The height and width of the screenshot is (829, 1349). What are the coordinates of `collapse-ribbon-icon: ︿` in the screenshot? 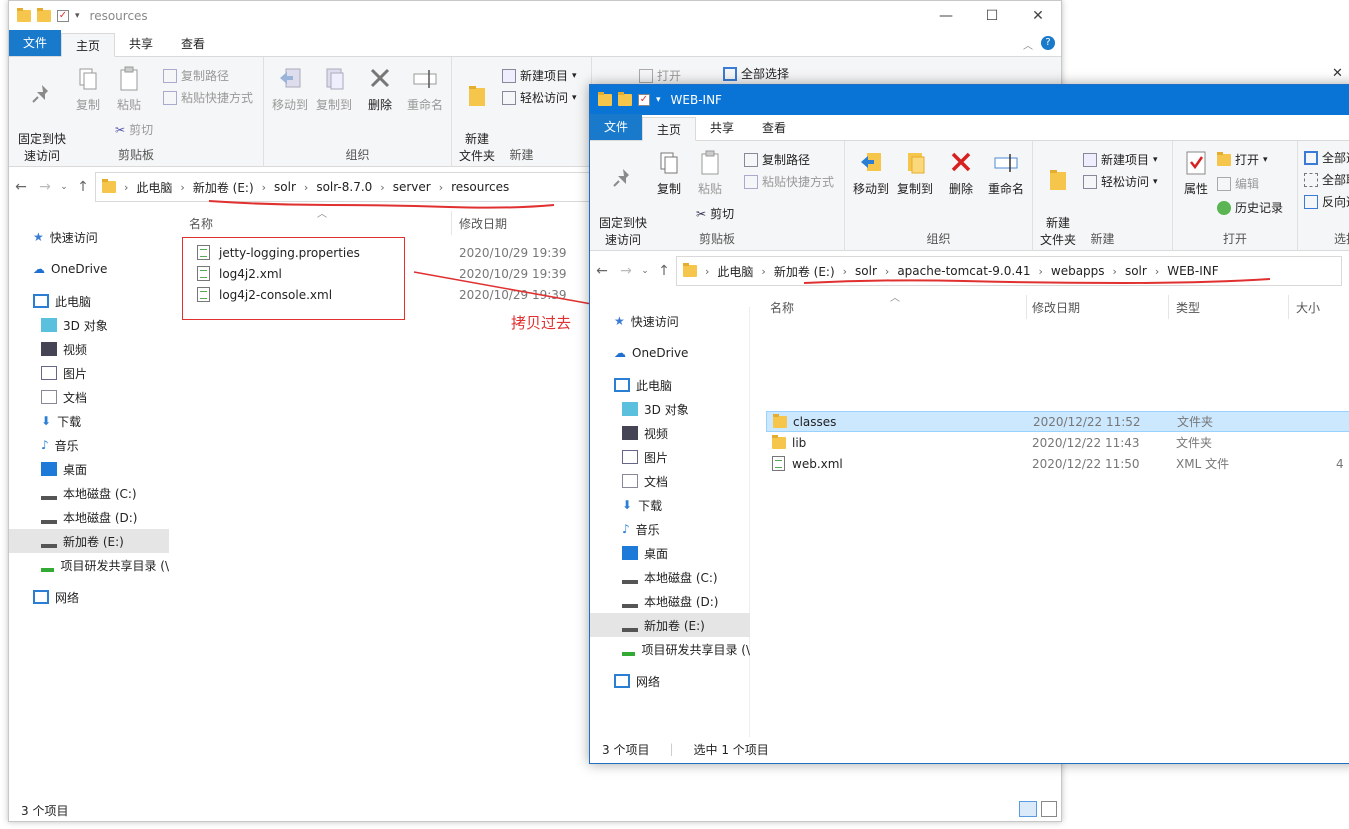 It's located at (1028, 44).